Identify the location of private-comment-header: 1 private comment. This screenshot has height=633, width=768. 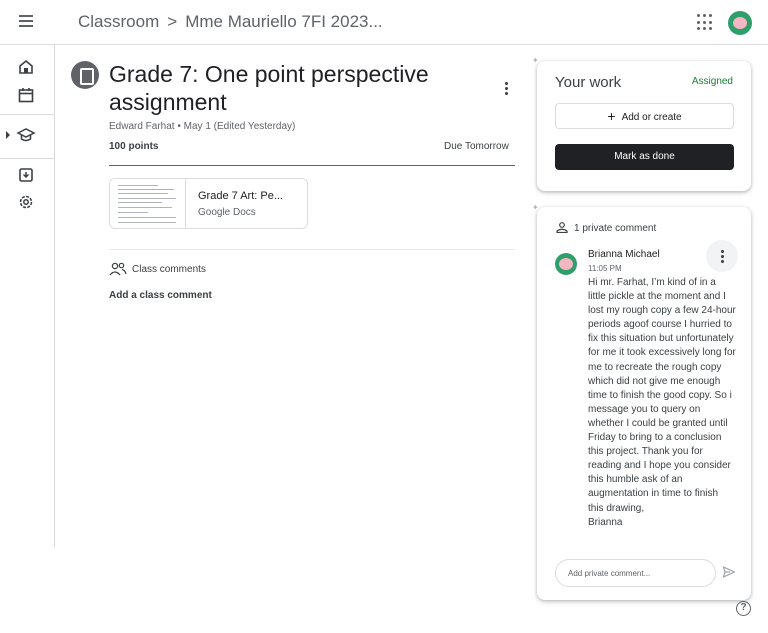
(606, 228).